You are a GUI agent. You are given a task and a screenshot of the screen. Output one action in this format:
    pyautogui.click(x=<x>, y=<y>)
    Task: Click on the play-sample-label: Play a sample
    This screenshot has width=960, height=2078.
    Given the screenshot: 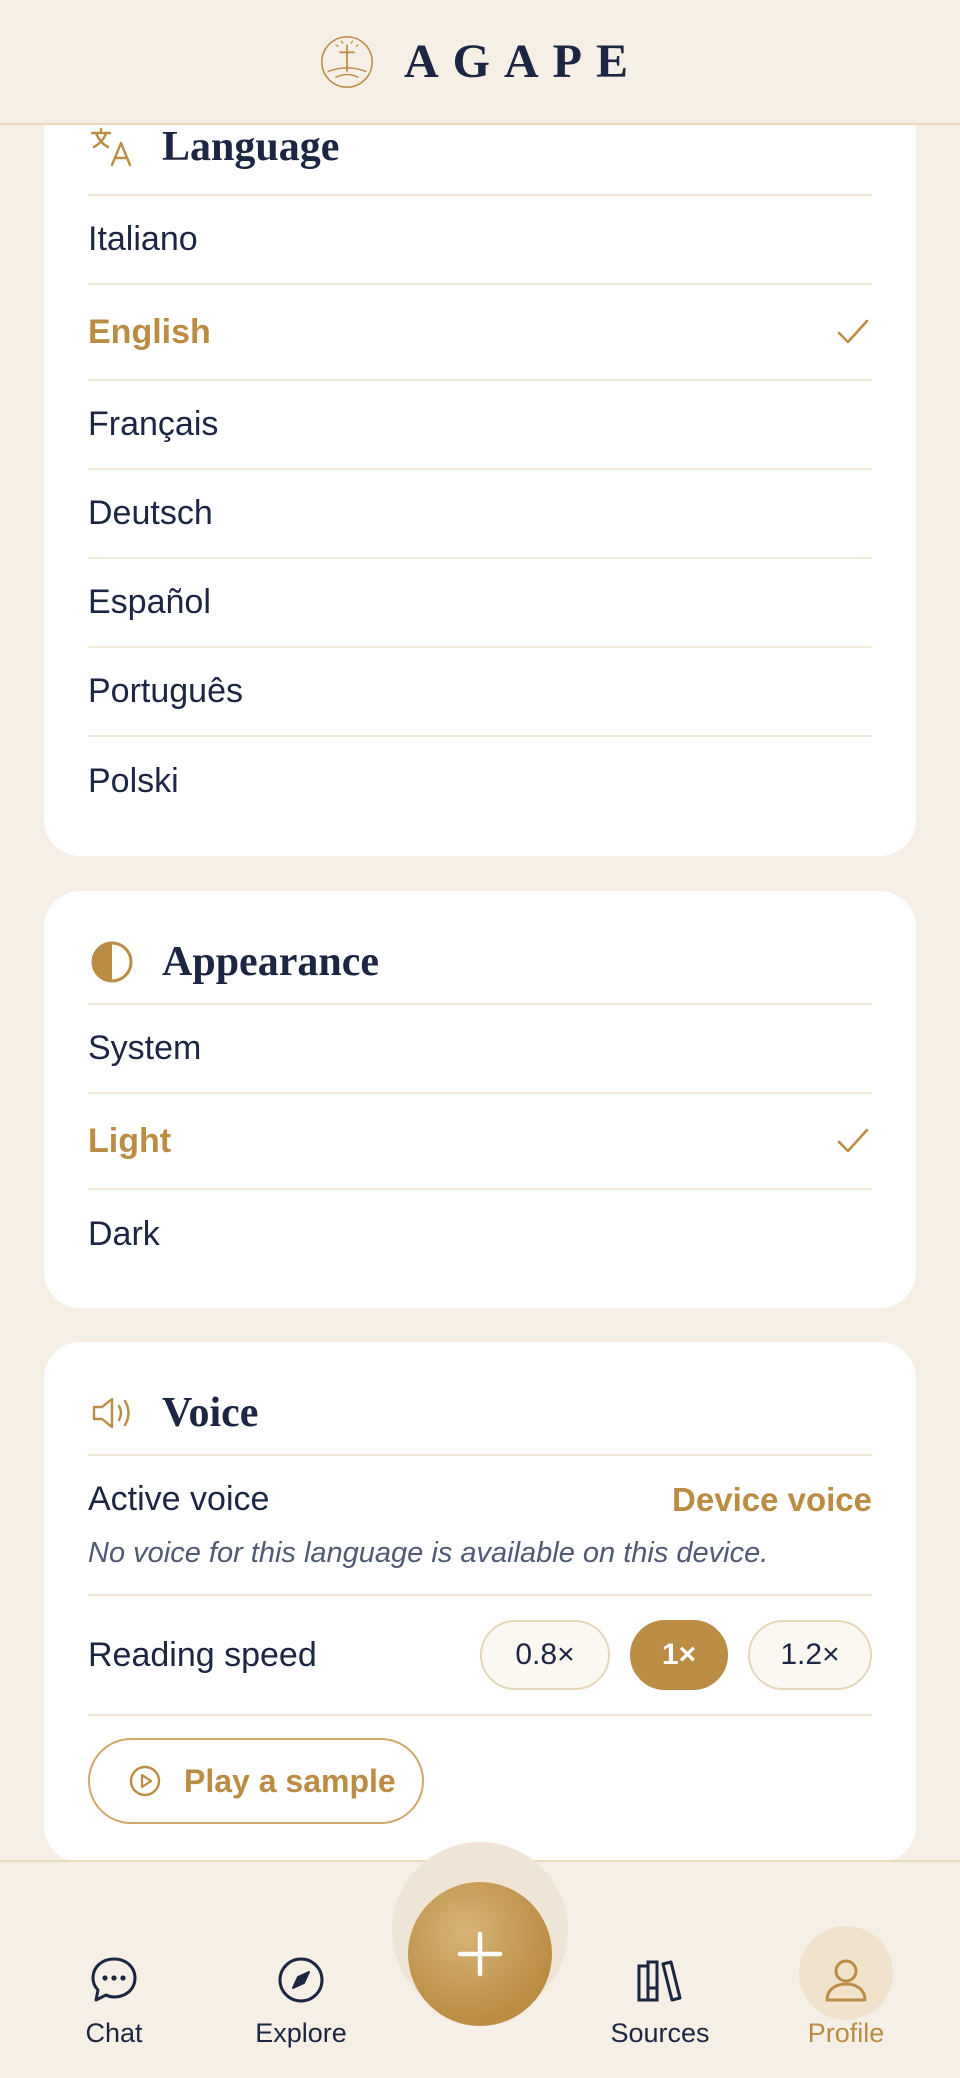 What is the action you would take?
    pyautogui.click(x=290, y=1780)
    